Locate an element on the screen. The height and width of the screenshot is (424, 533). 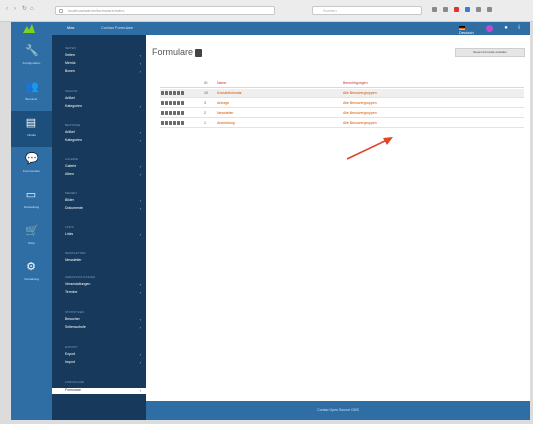
browser-search-input: Suchen is located at coordinates (367, 10).